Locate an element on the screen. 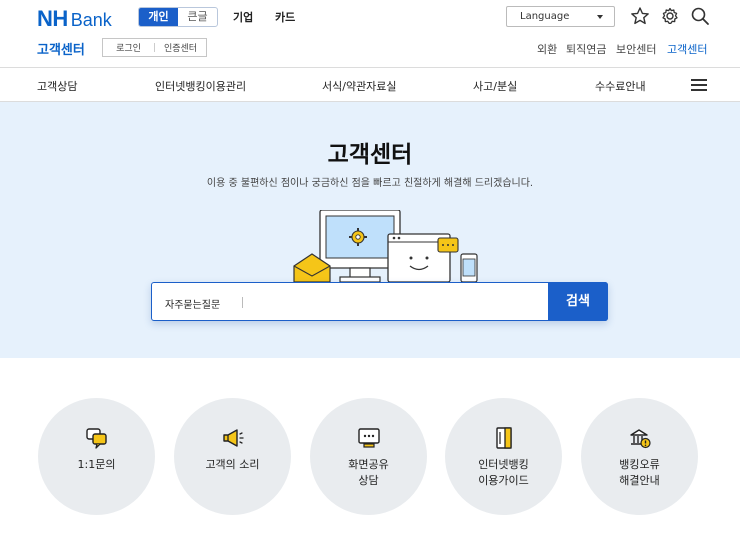 This screenshot has width=740, height=544. logo-bank-text: Bank is located at coordinates (91, 20).